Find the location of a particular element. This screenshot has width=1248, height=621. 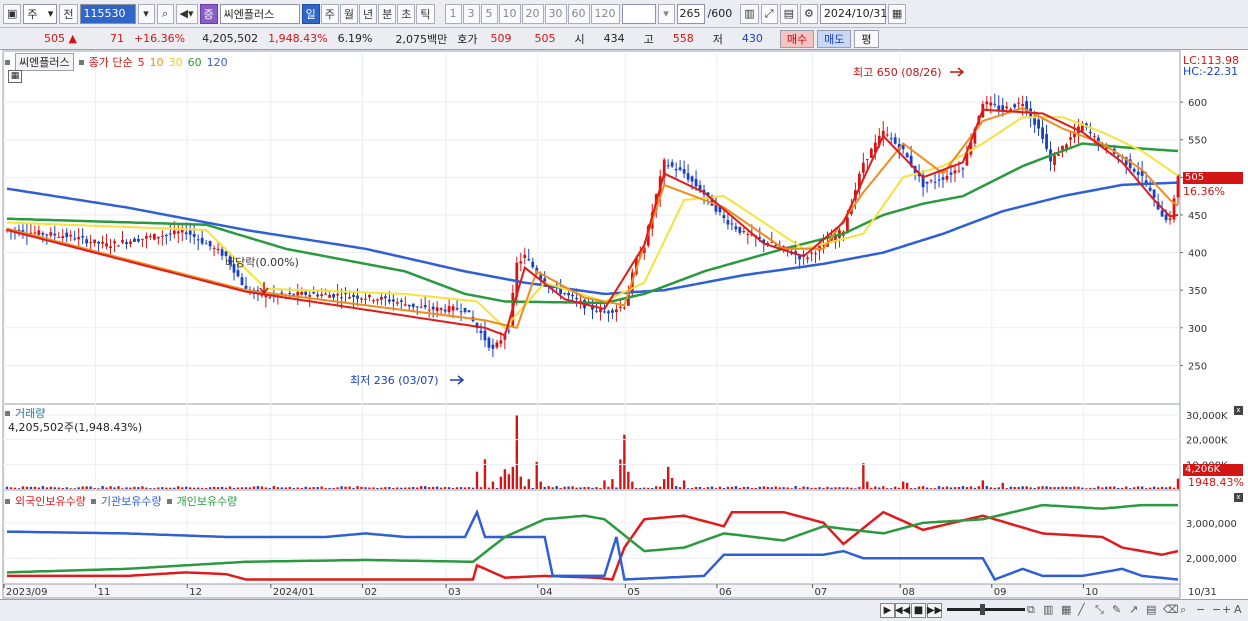

fast-forward-icon: ▶▶ is located at coordinates (934, 610).